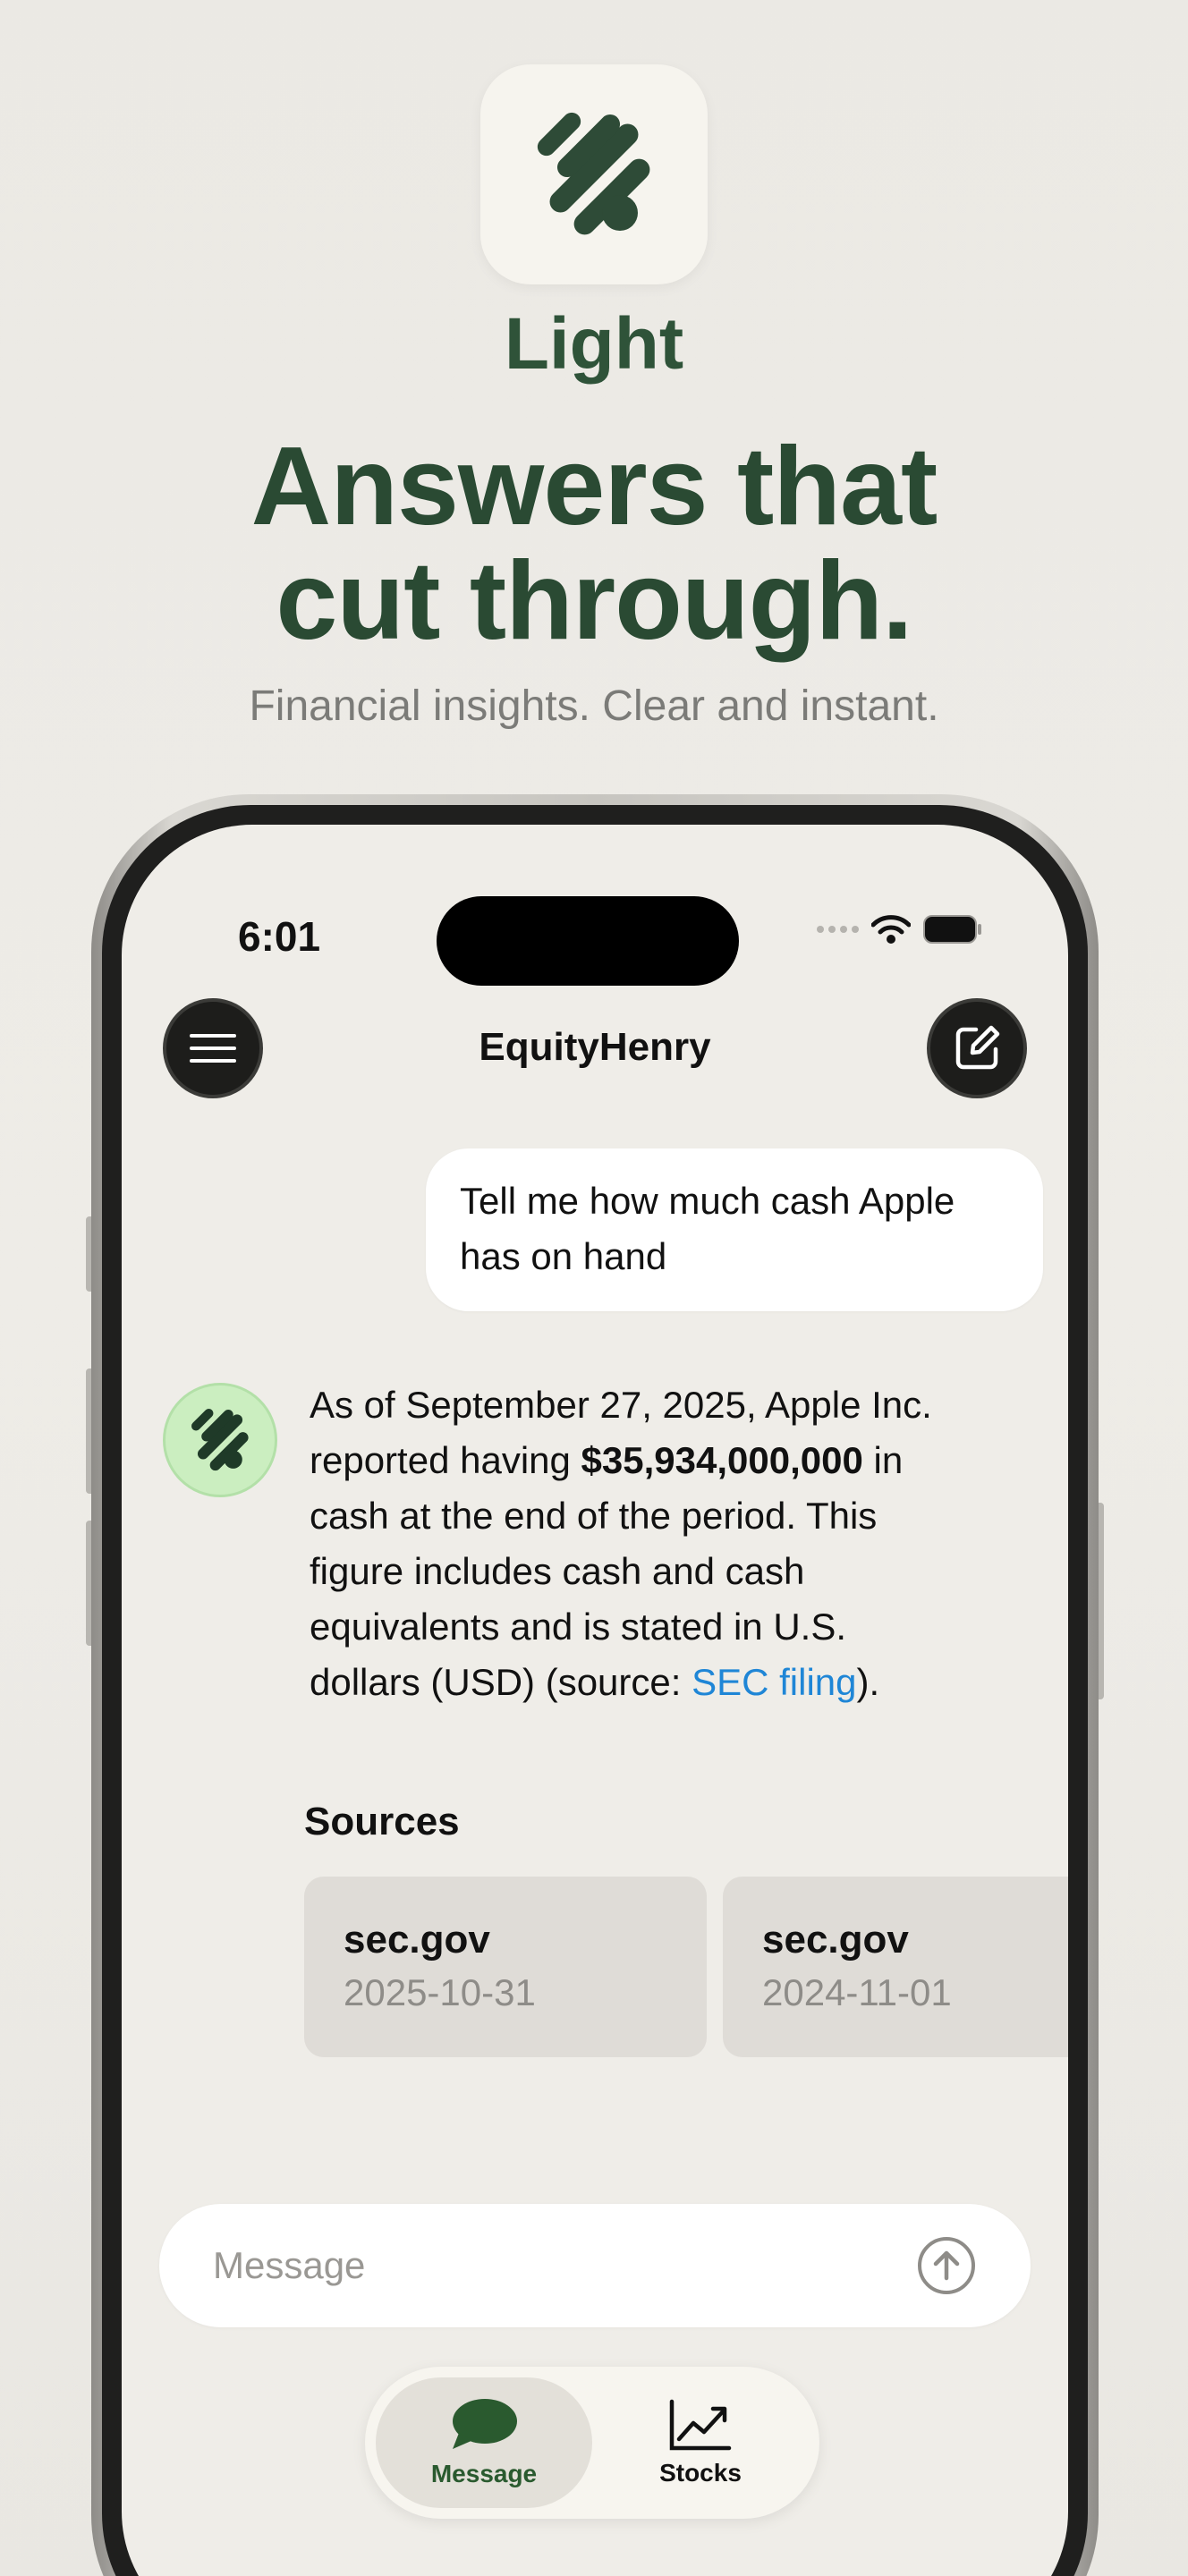 The height and width of the screenshot is (2576, 1188). I want to click on sources-title: Sources, so click(382, 1821).